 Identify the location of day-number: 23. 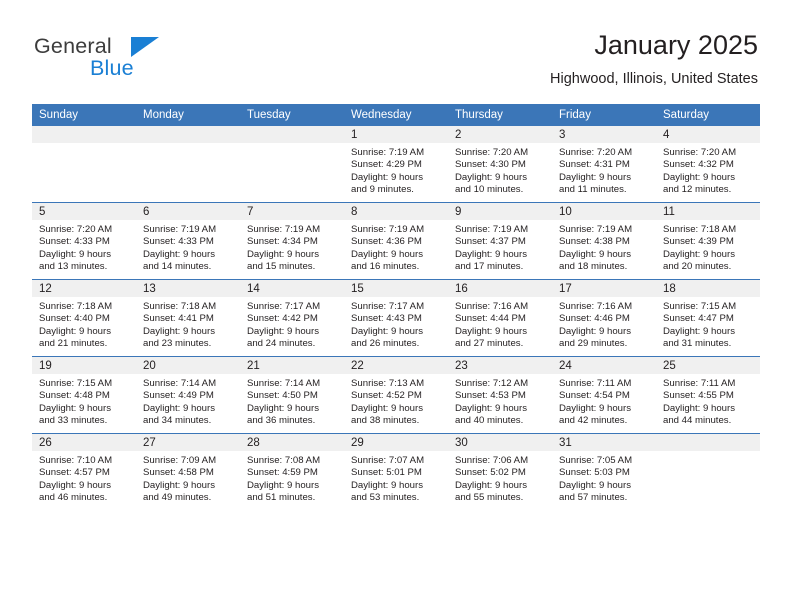
(500, 365).